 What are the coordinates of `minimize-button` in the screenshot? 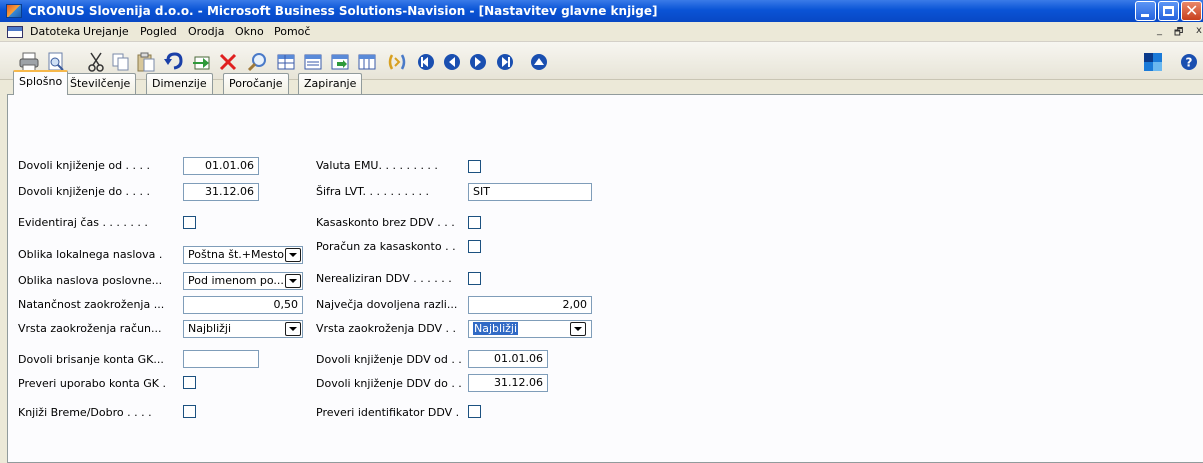 It's located at (1145, 11).